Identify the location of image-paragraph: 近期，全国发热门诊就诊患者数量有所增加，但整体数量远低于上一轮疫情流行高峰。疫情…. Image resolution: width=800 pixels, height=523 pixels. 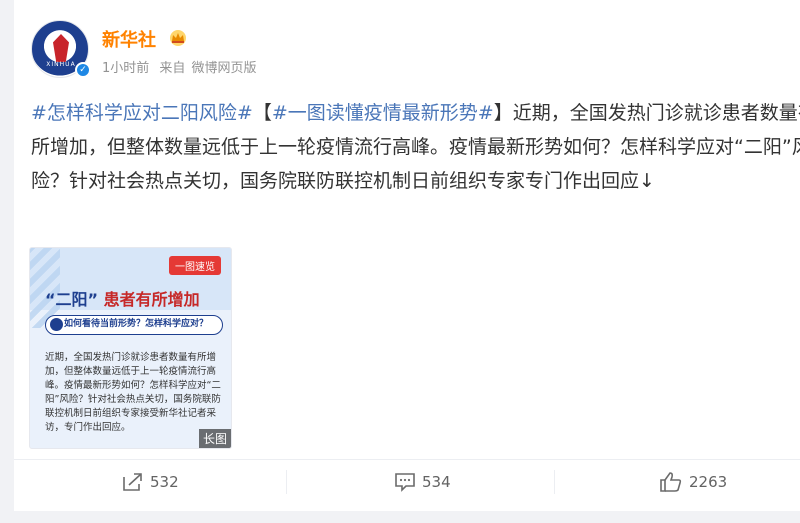
(133, 392).